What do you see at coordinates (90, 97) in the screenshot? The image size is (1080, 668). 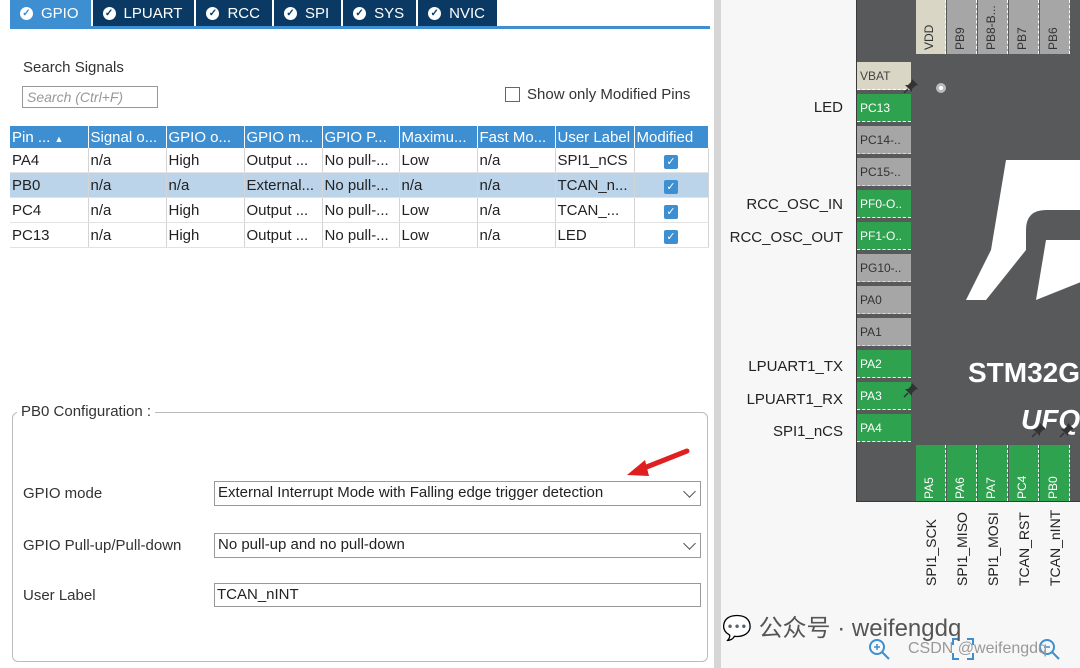 I see `search-input: Search (Ctrl+F)` at bounding box center [90, 97].